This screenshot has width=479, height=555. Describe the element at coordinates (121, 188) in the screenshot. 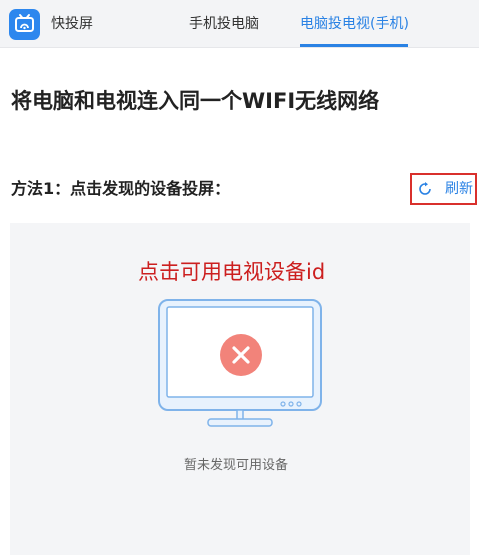

I see `method-title: 方法1：点击发现的设备投屏：` at that location.